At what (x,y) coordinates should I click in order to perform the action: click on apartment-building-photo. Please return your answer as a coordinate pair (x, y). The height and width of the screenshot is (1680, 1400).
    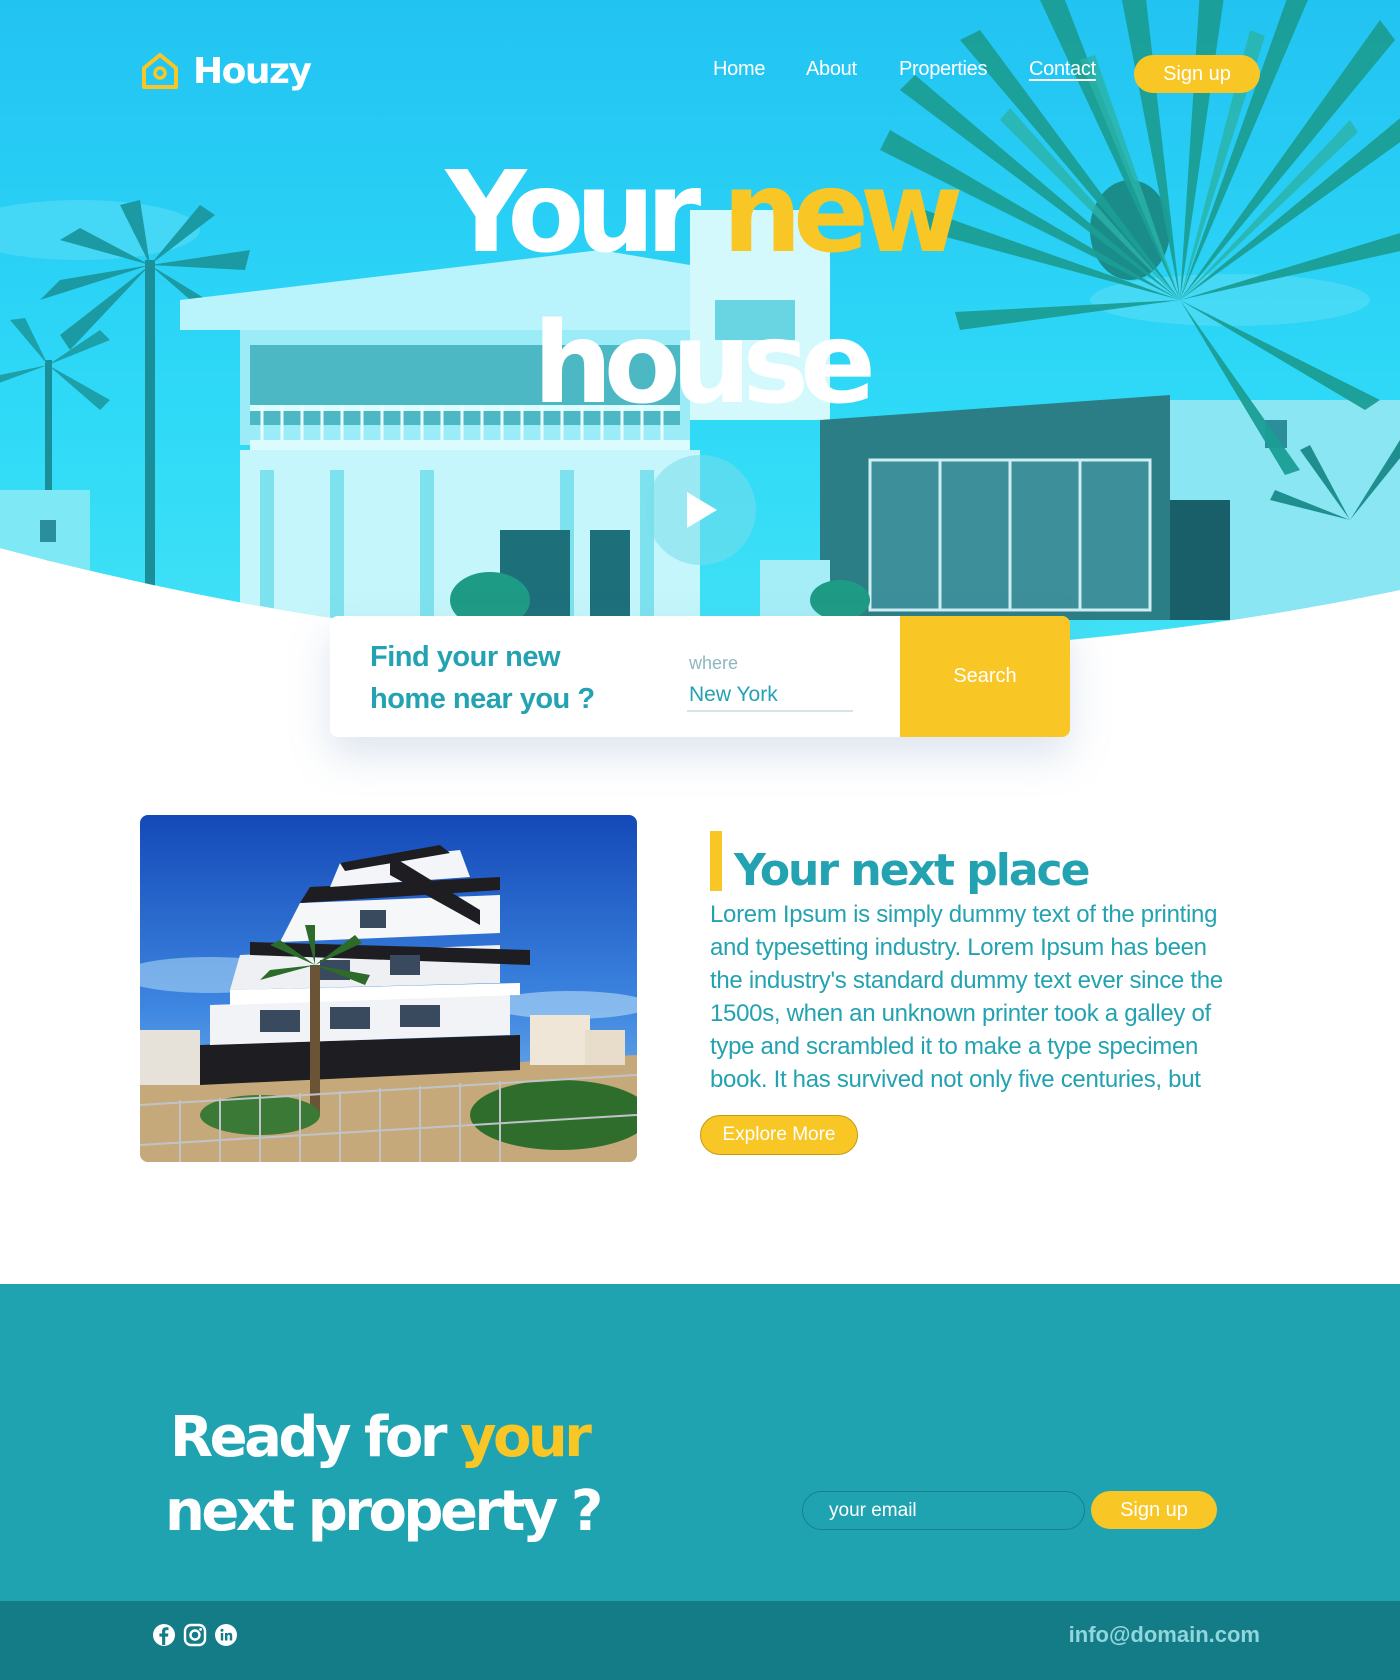
    Looking at the image, I should click on (388, 988).